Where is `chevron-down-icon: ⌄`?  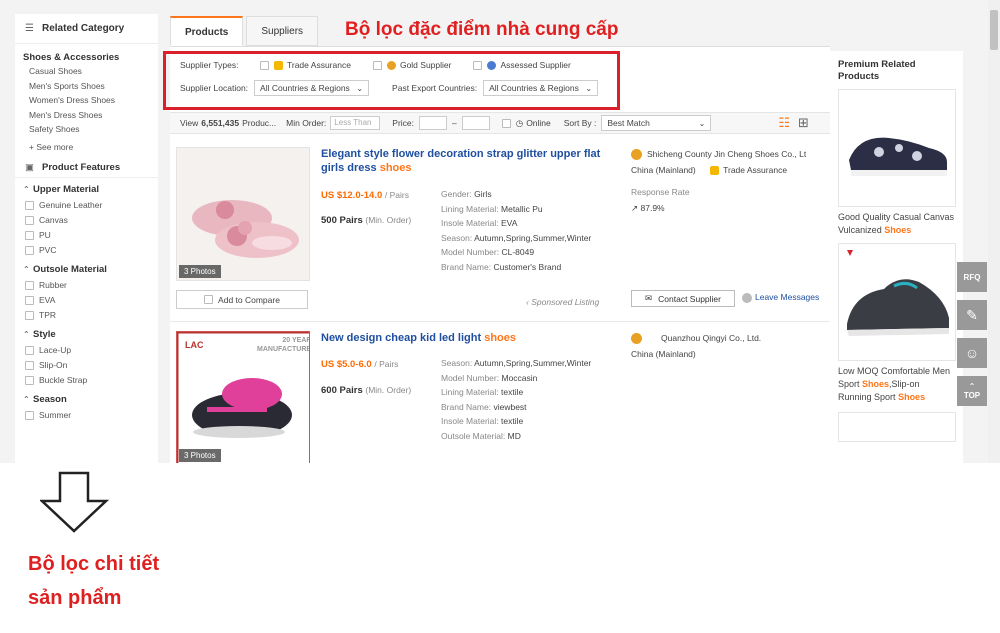
chevron-down-icon: ⌄ is located at coordinates (702, 123).